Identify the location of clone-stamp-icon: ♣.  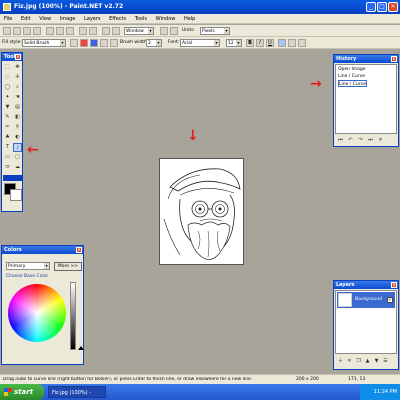
(7, 137).